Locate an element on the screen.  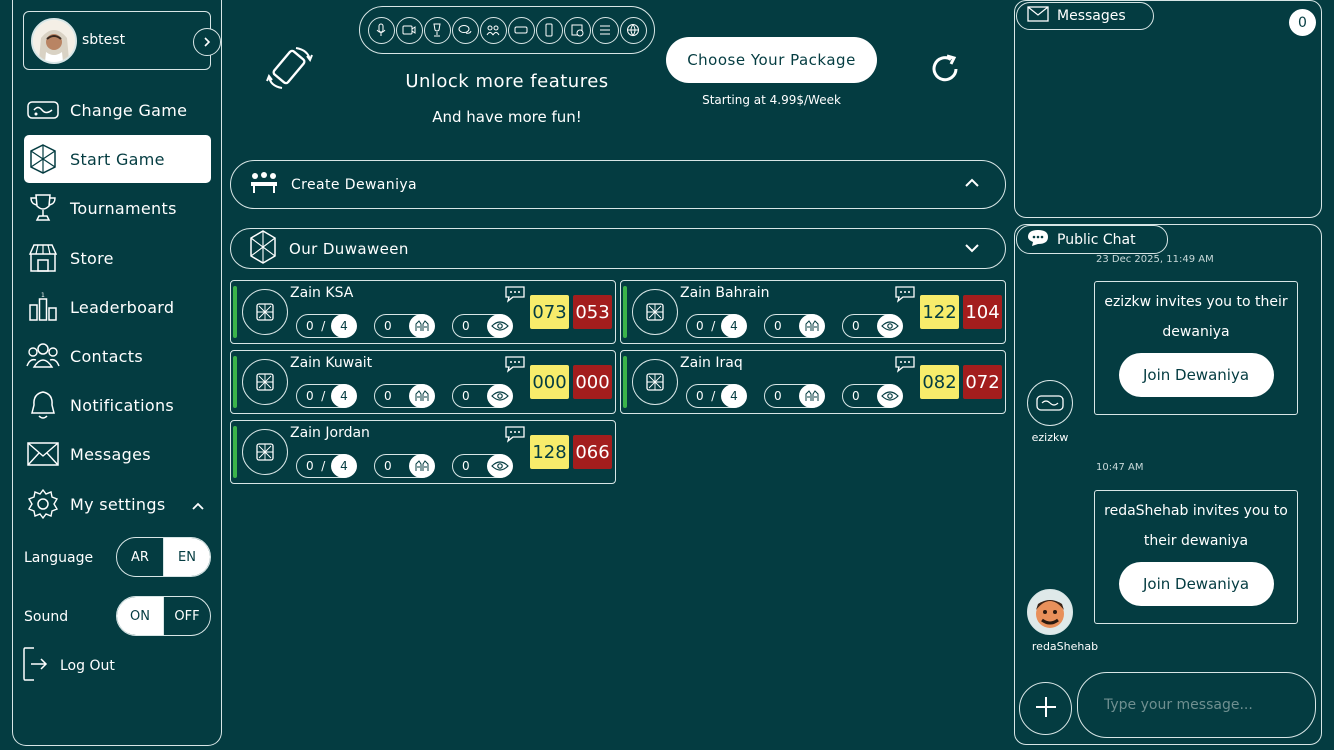
nav-notifications: Notifications is located at coordinates (117, 405).